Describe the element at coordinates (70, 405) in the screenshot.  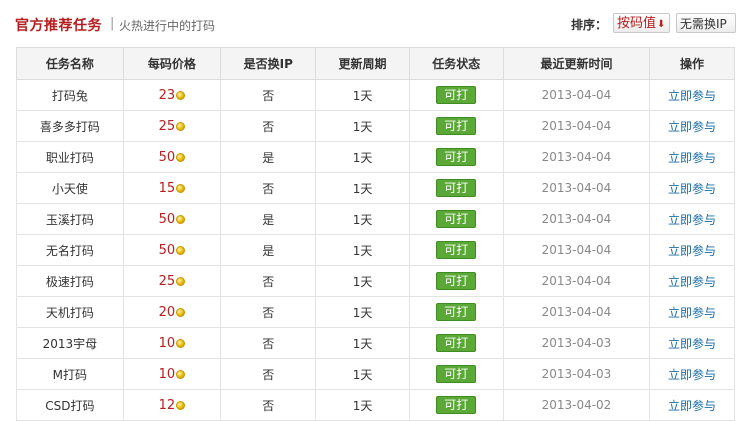
I see `task-name: CSD打码` at that location.